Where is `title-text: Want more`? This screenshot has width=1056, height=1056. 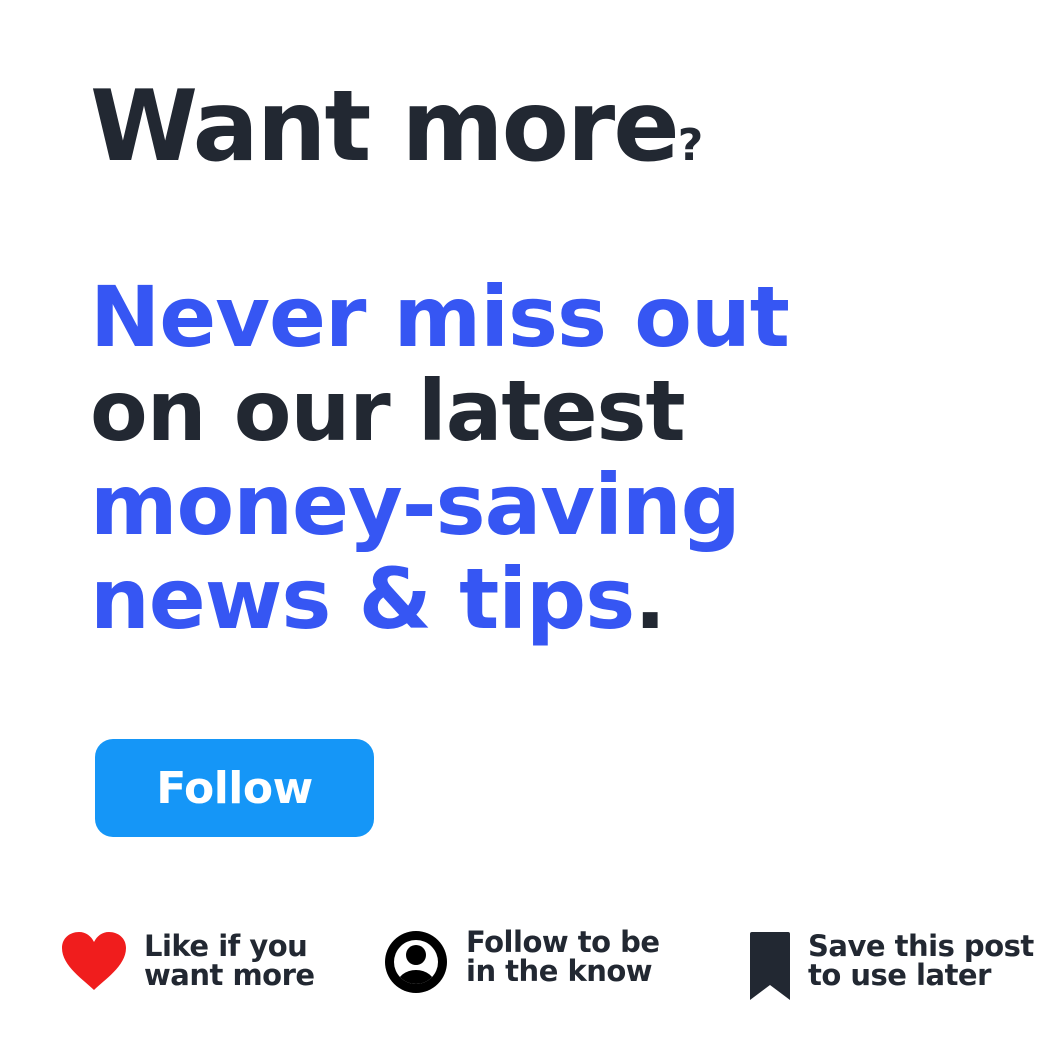 title-text: Want more is located at coordinates (385, 127).